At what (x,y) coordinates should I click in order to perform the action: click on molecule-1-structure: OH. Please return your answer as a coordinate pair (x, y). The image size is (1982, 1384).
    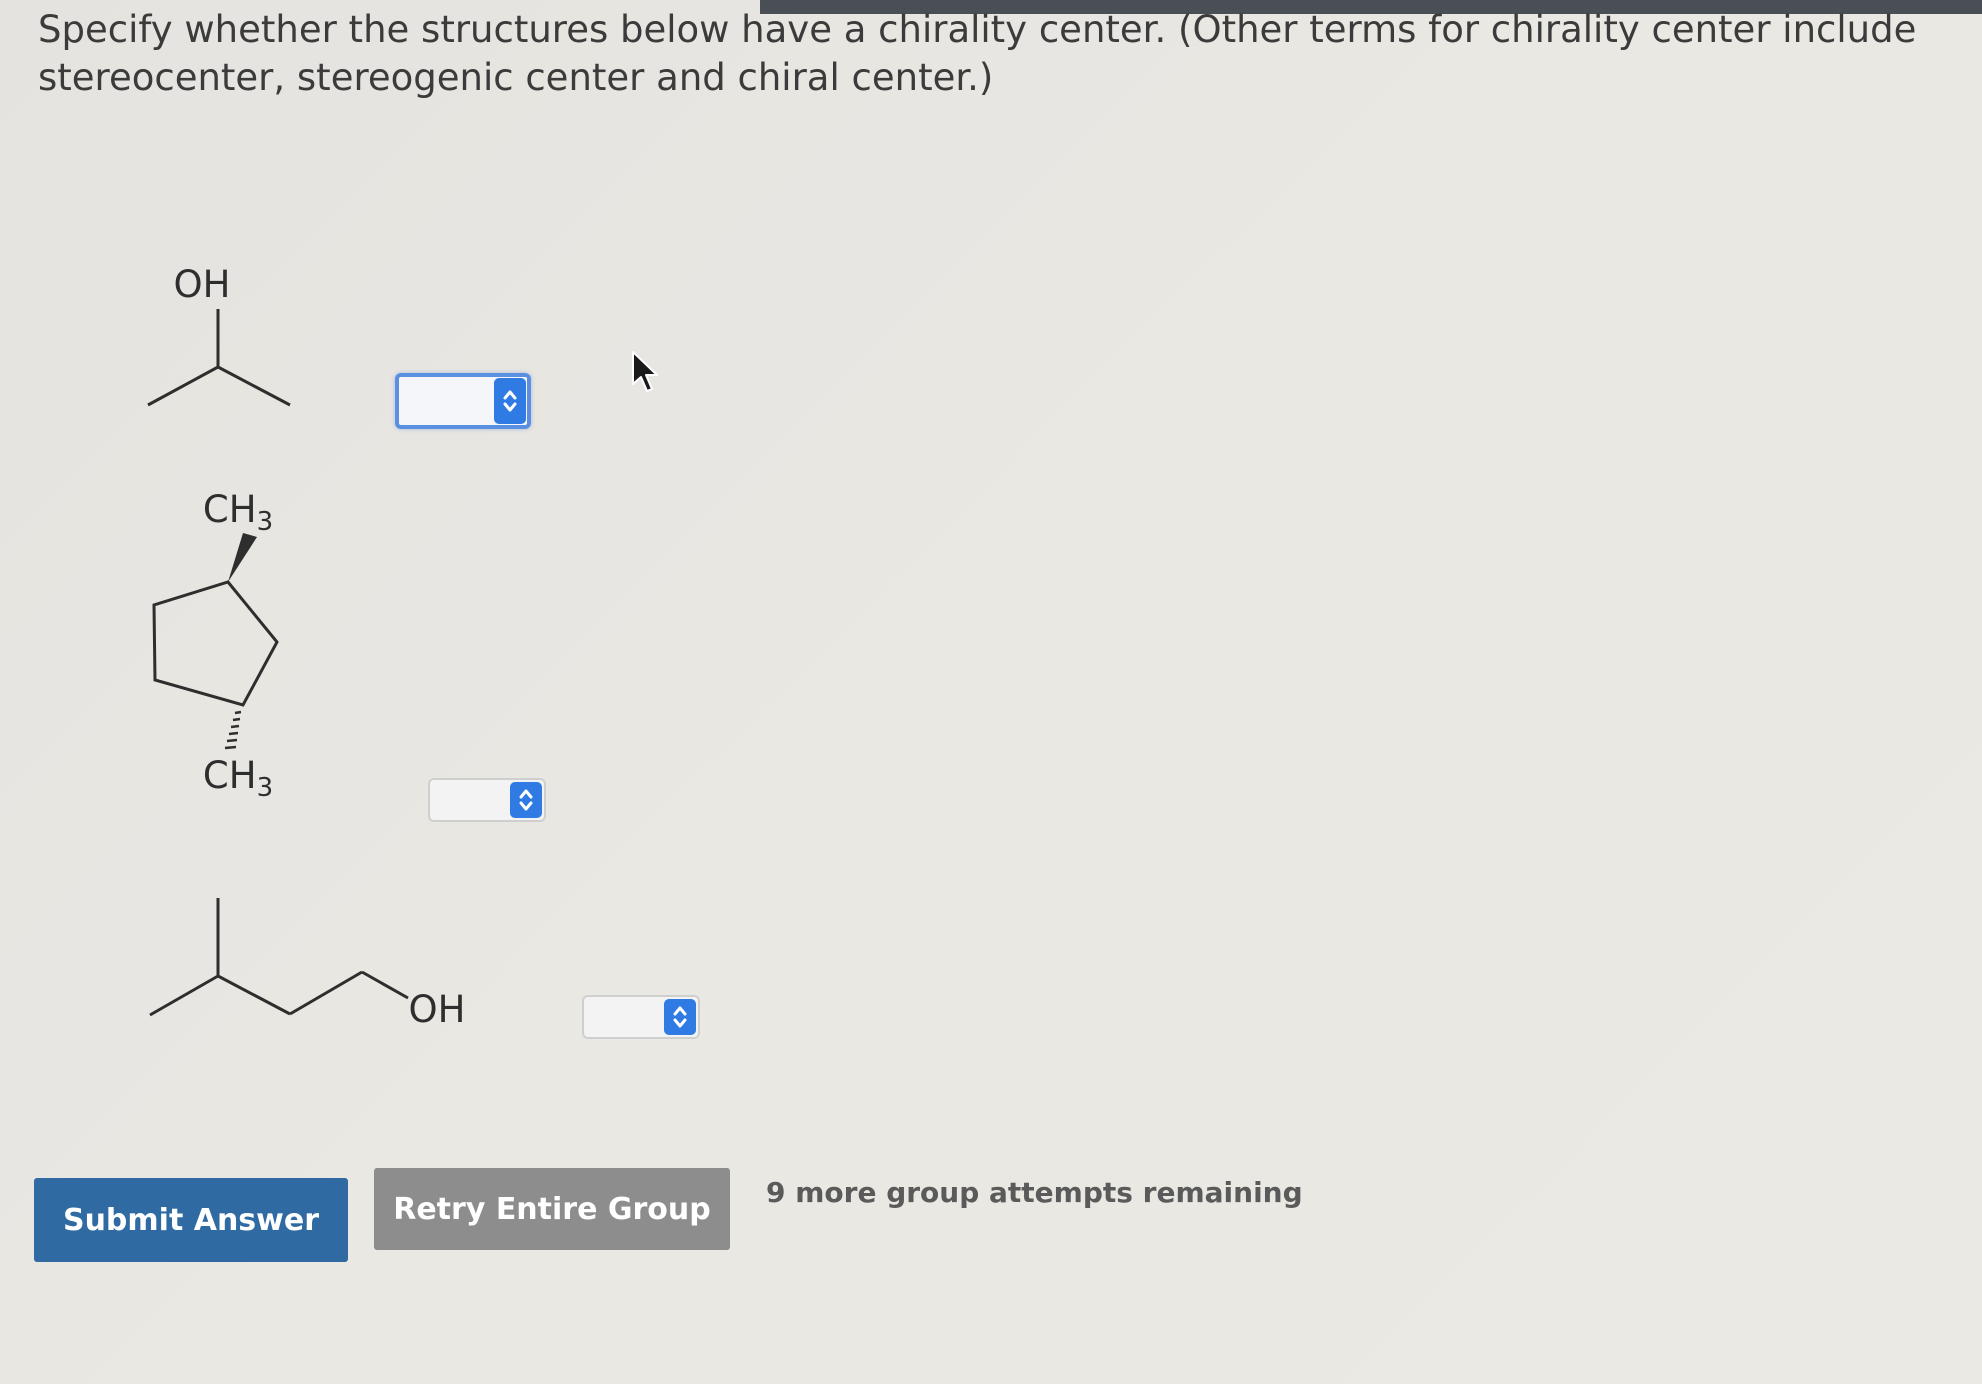
    Looking at the image, I should click on (219, 335).